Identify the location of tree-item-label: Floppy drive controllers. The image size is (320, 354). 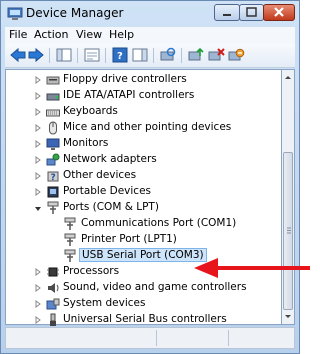
(125, 79).